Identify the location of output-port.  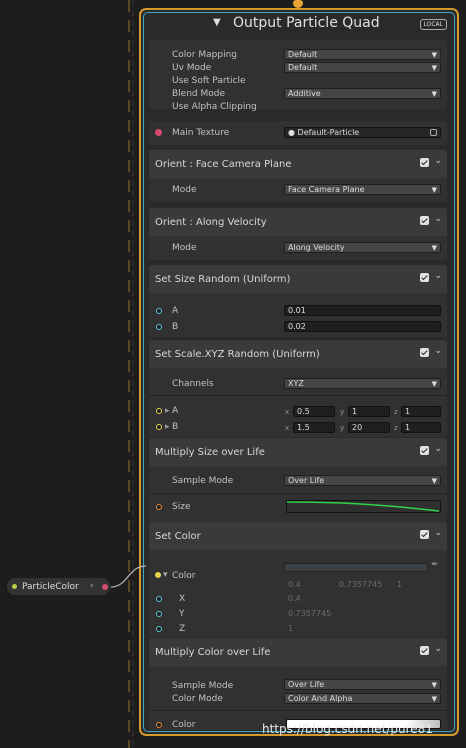
(105, 587).